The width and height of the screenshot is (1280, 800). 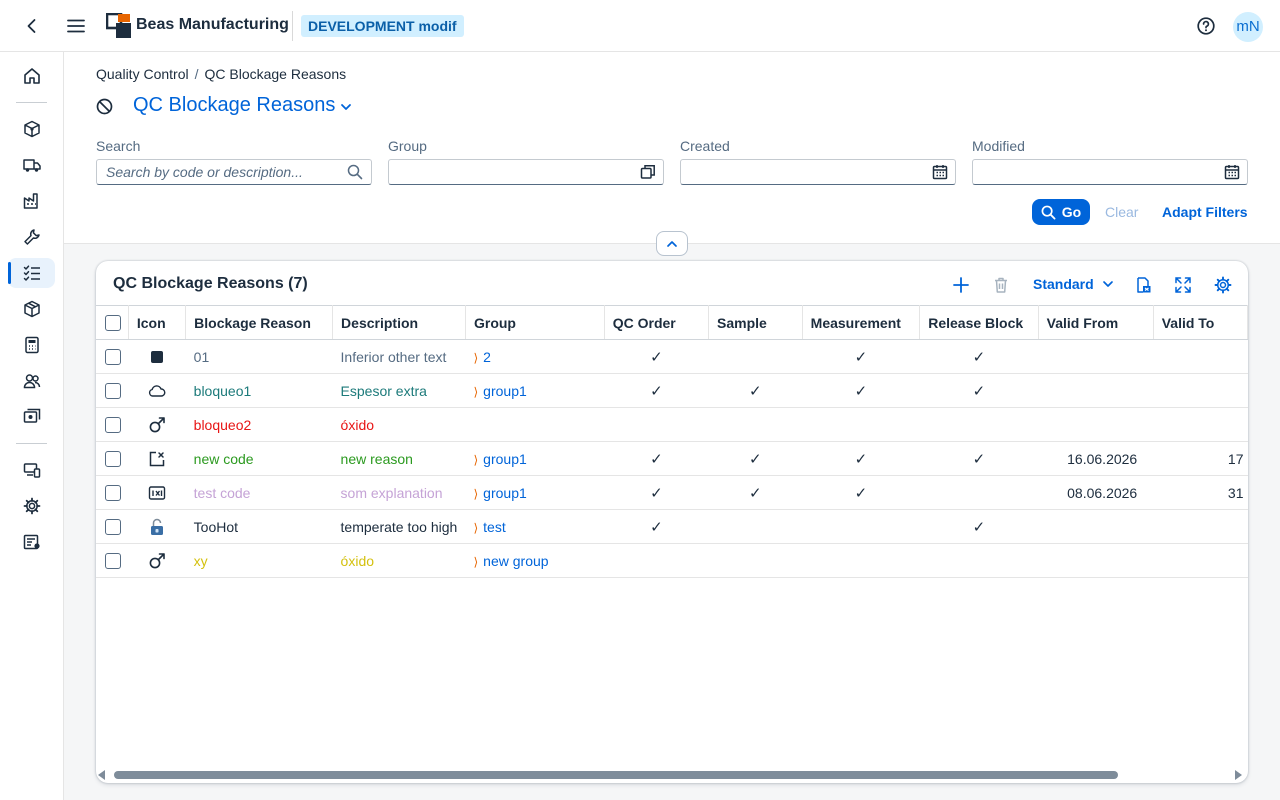 What do you see at coordinates (76, 26) in the screenshot?
I see `hamburger-menu-icon` at bounding box center [76, 26].